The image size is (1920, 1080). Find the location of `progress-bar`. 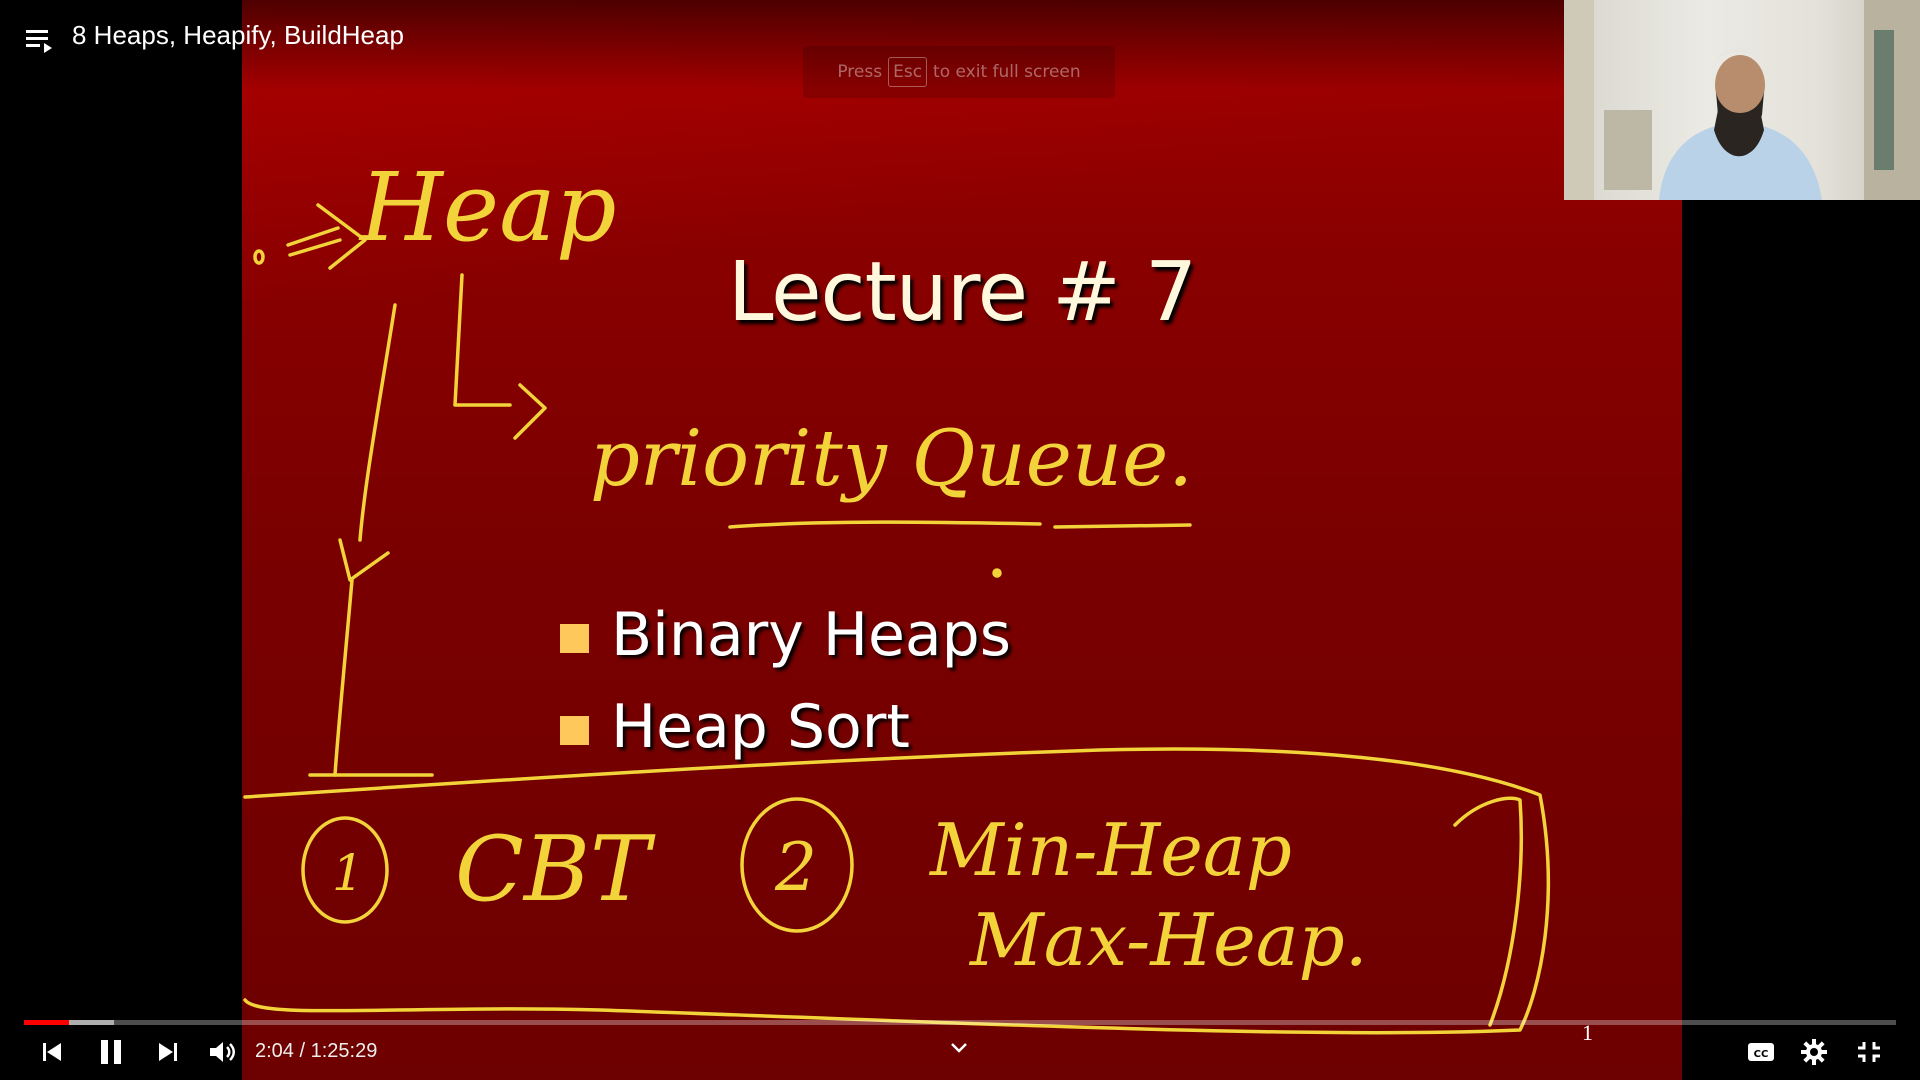

progress-bar is located at coordinates (960, 1022).